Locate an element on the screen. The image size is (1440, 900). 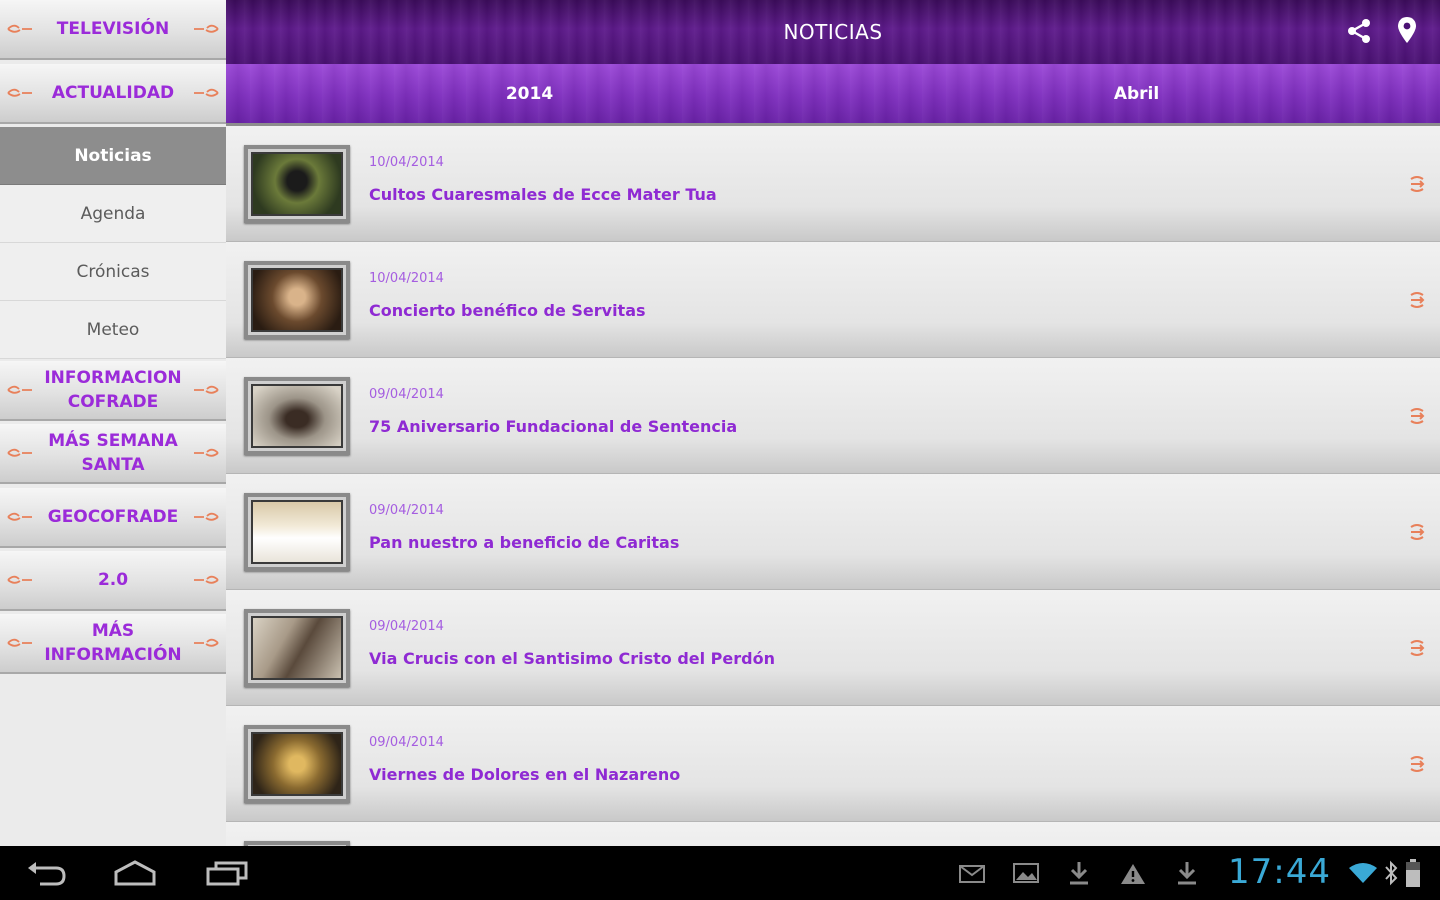
location-pin-icon is located at coordinates (1407, 30).